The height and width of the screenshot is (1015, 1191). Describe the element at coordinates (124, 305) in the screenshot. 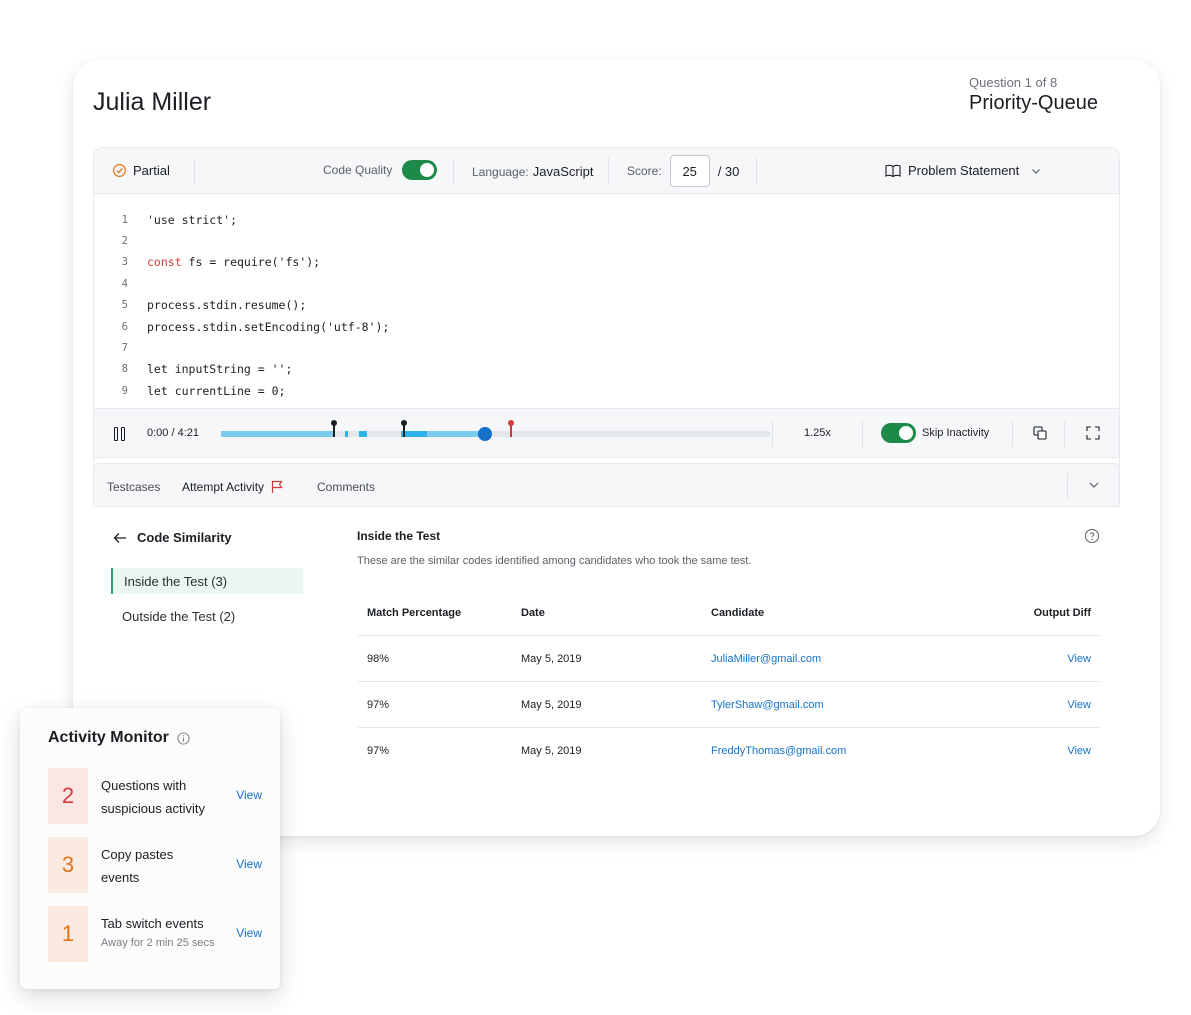

I see `line-number: 5` at that location.